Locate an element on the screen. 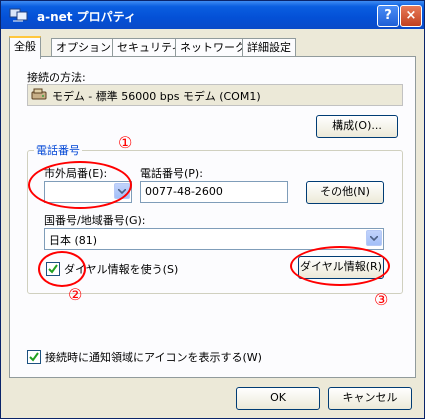 This screenshot has width=425, height=419. network-connection-icon is located at coordinates (18, 15).